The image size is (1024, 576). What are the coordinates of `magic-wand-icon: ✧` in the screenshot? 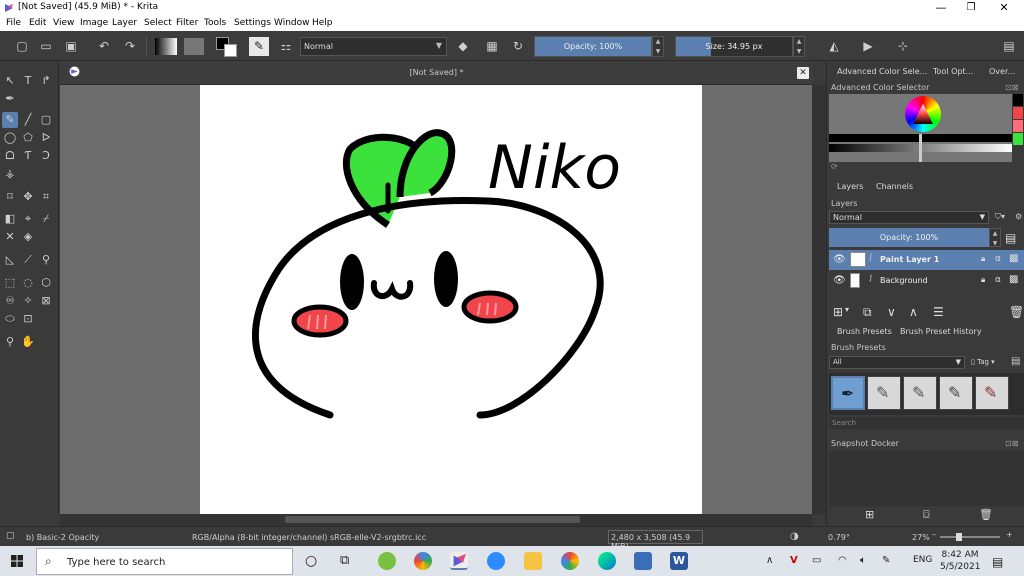 It's located at (28, 301).